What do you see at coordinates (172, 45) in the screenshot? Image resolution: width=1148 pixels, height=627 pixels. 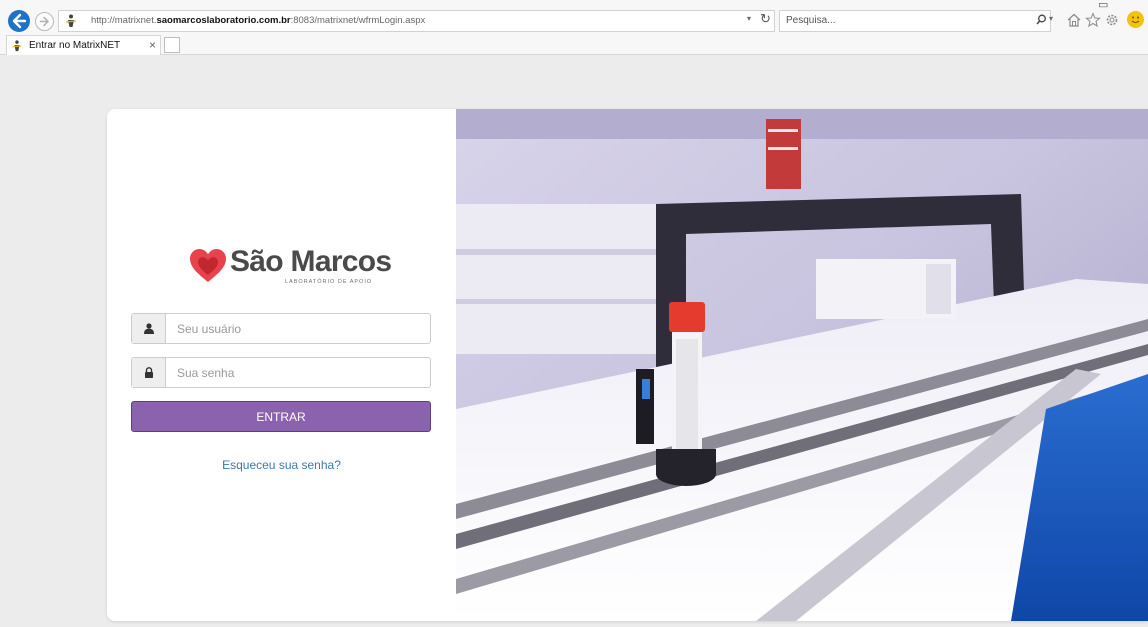 I see `new-tab-button` at bounding box center [172, 45].